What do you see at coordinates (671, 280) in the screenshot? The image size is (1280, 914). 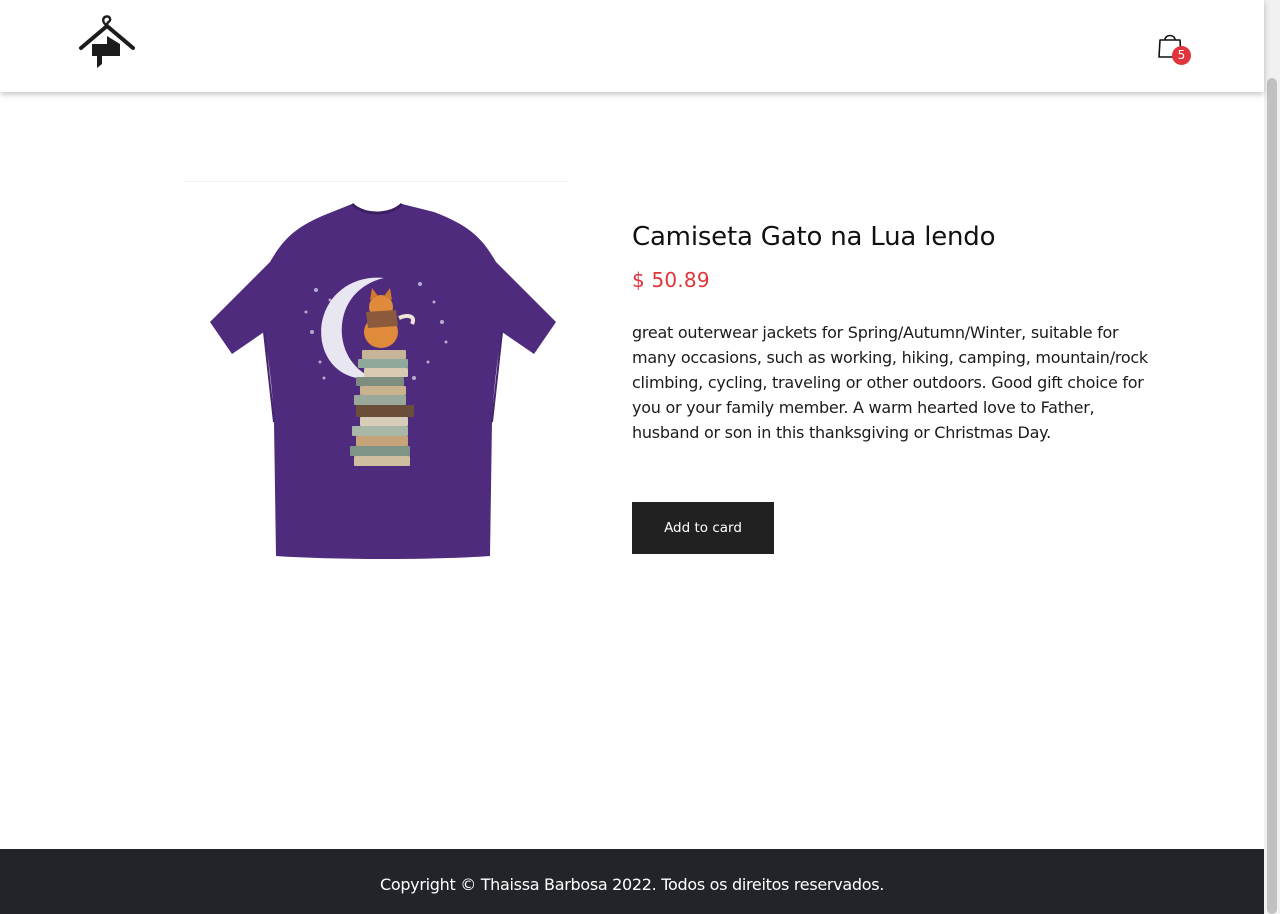 I see `product-price: $ 50.89` at bounding box center [671, 280].